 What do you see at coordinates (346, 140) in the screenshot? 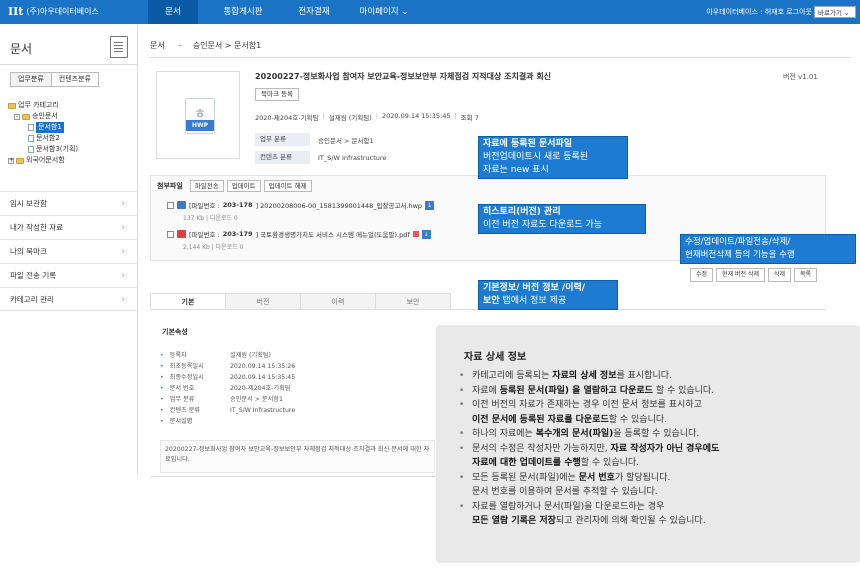
I see `kv-value: 승인문서 > 문서함1` at bounding box center [346, 140].